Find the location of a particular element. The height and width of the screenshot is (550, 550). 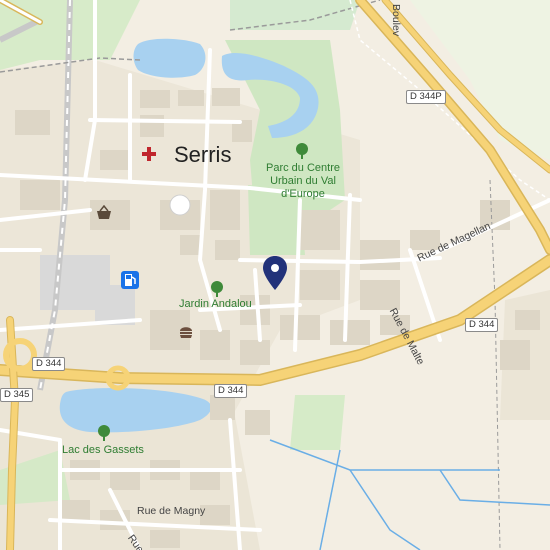

street-label-boulevard: Boulev is located at coordinates (396, 20).